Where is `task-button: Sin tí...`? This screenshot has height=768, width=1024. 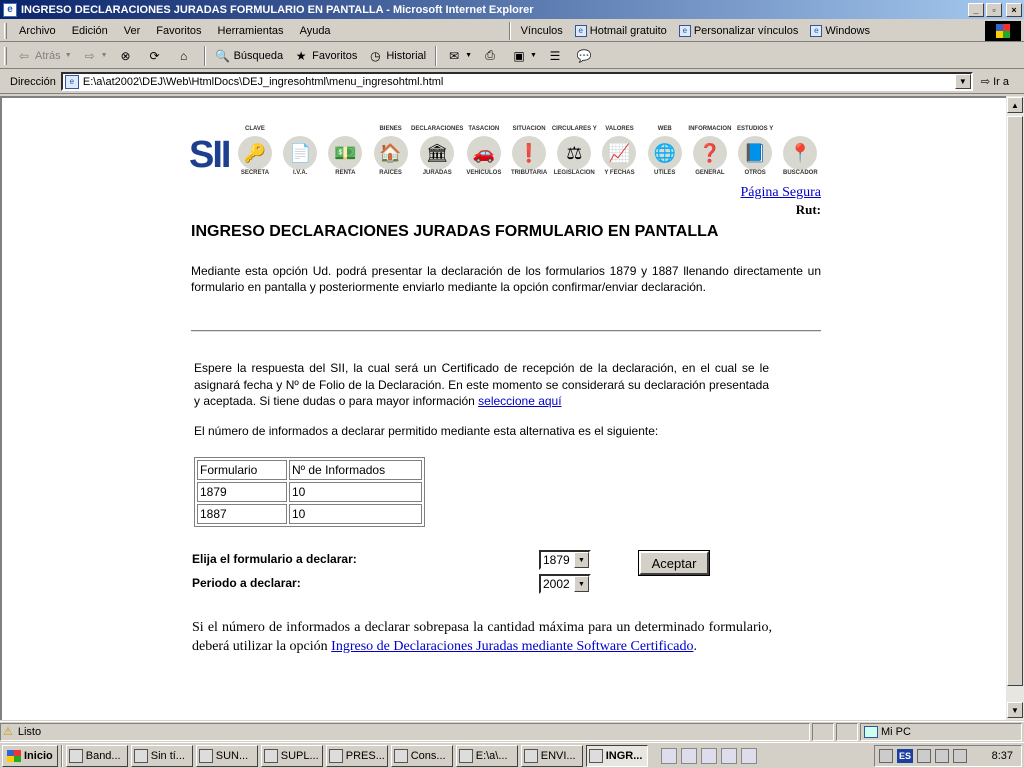
task-button: Sin tí... is located at coordinates (161, 755).